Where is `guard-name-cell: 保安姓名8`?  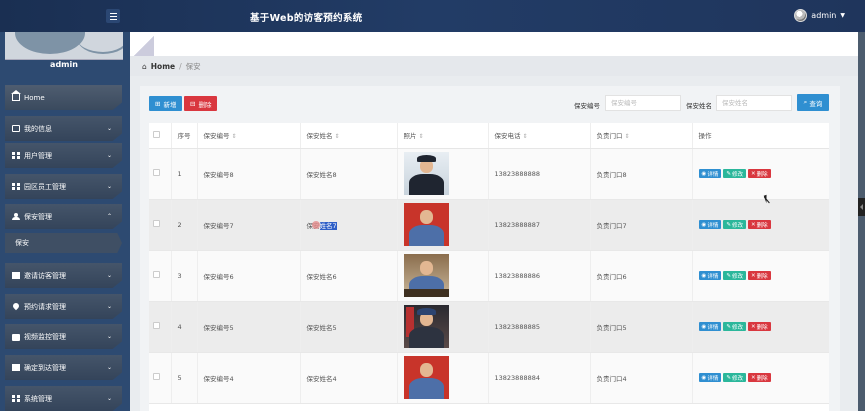
guard-name-cell: 保安姓名8 is located at coordinates (349, 174).